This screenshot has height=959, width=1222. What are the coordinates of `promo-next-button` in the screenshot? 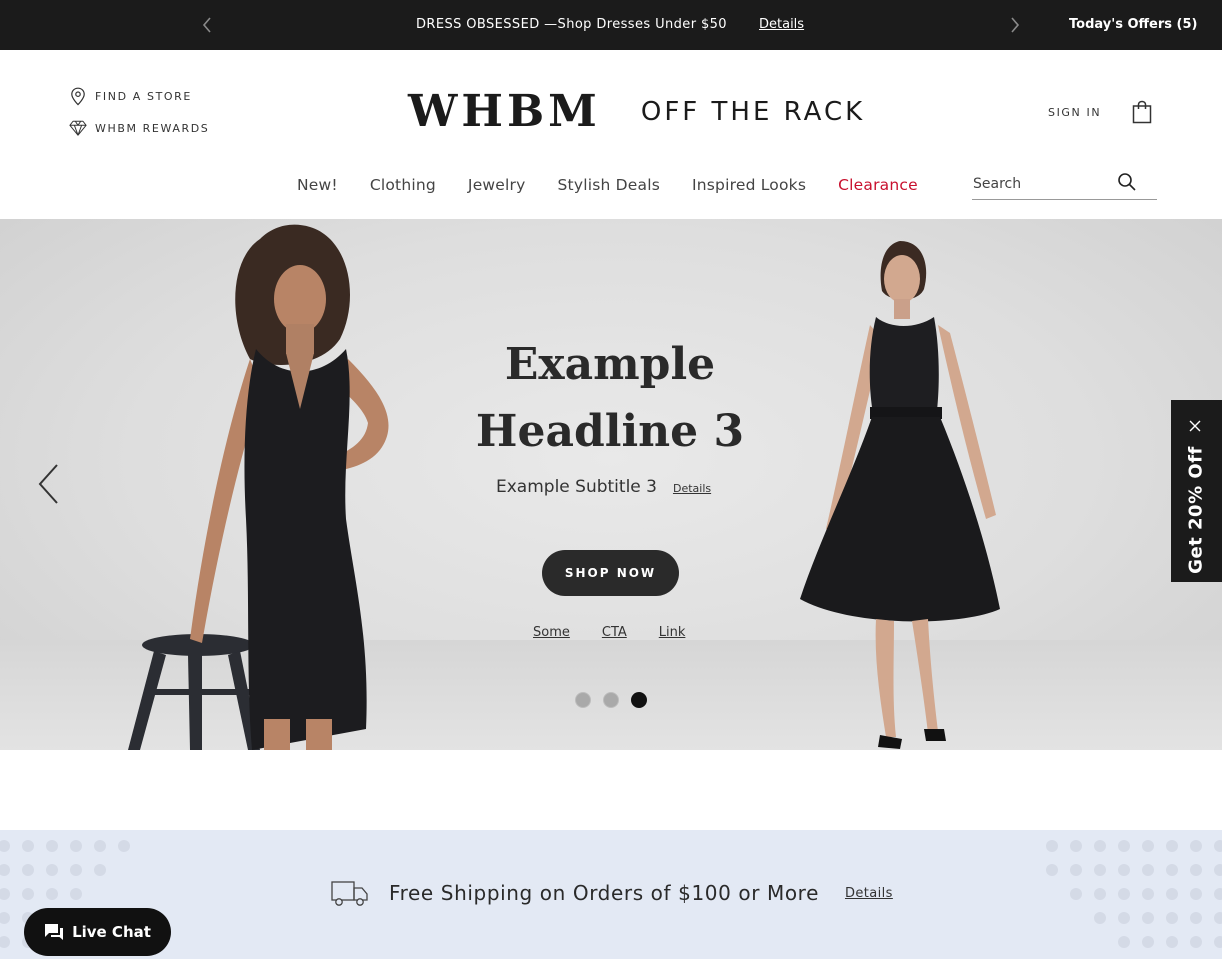 It's located at (1015, 25).